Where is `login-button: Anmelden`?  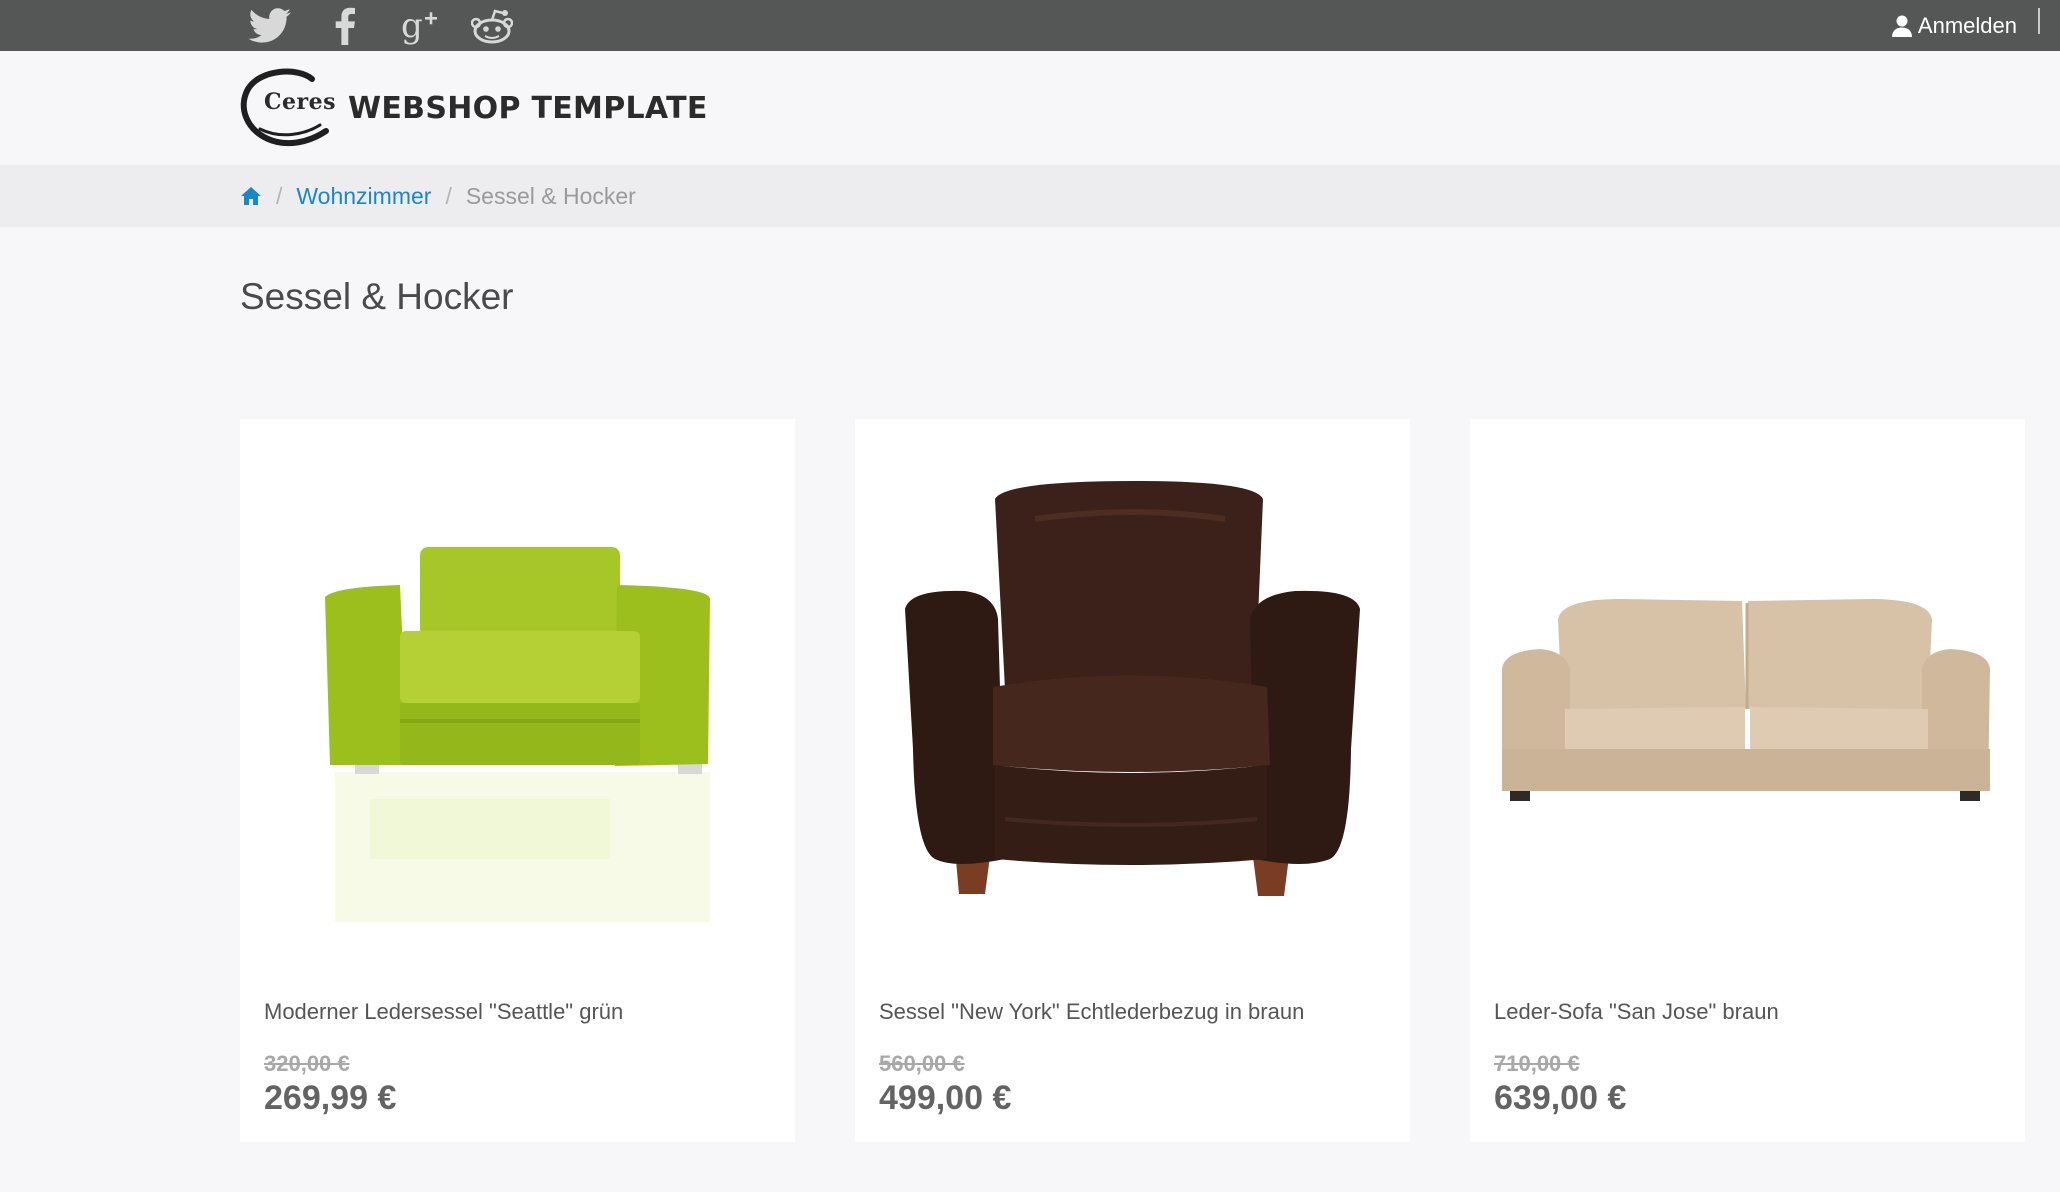 login-button: Anmelden is located at coordinates (1954, 25).